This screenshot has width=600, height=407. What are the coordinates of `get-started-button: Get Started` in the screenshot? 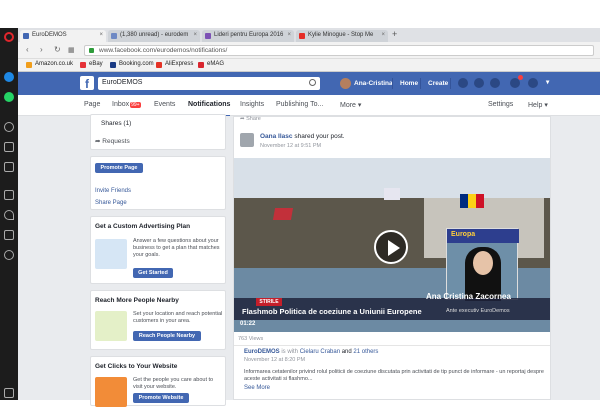 It's located at (153, 273).